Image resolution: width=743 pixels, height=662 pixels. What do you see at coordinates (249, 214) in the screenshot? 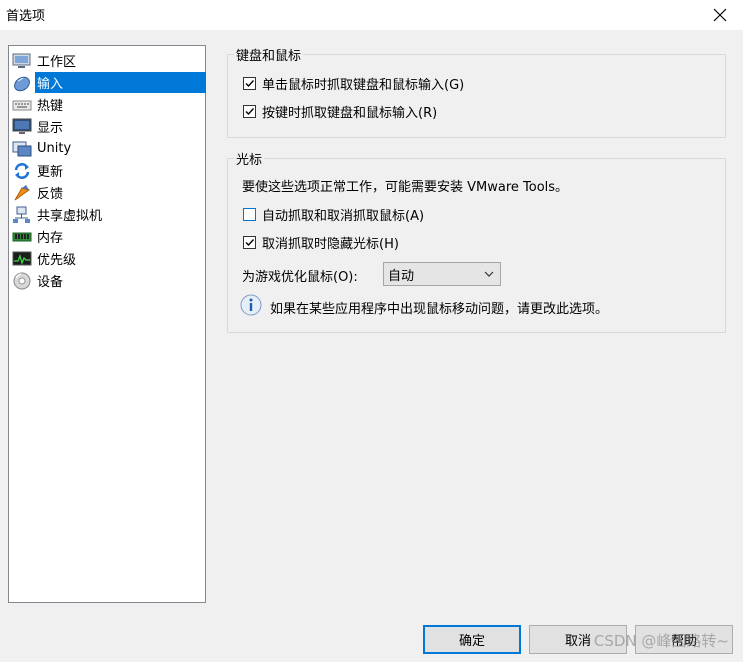
I see `auto-grab-checkbox` at bounding box center [249, 214].